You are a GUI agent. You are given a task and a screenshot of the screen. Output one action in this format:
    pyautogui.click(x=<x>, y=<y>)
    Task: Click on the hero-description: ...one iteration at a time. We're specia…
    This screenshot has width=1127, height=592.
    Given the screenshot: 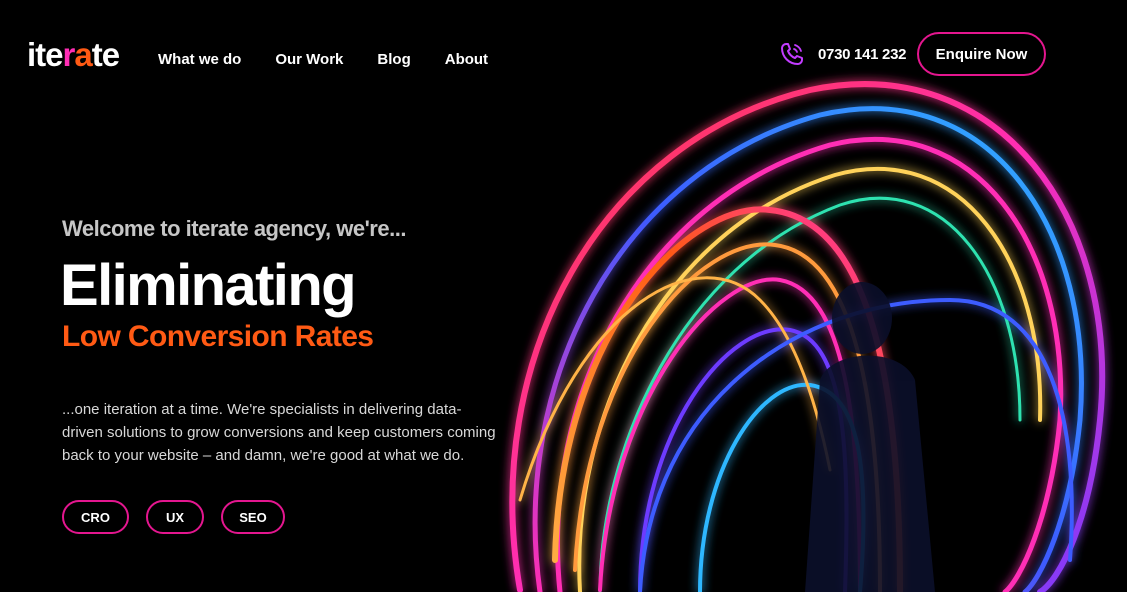 What is the action you would take?
    pyautogui.click(x=279, y=432)
    